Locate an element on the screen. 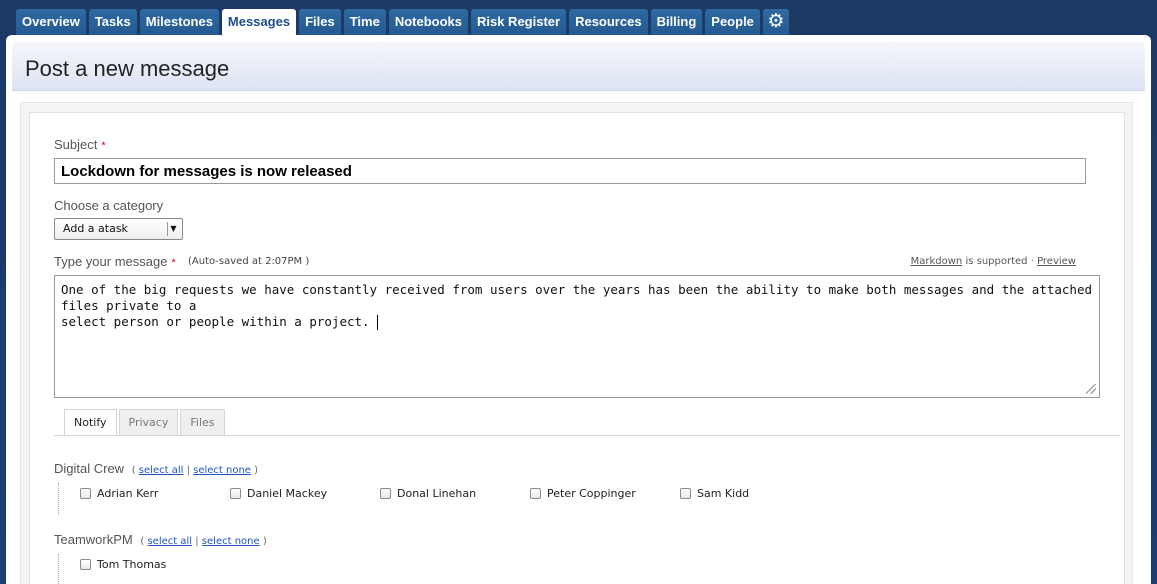 This screenshot has height=584, width=1157. group-name: Digital Crew is located at coordinates (89, 468).